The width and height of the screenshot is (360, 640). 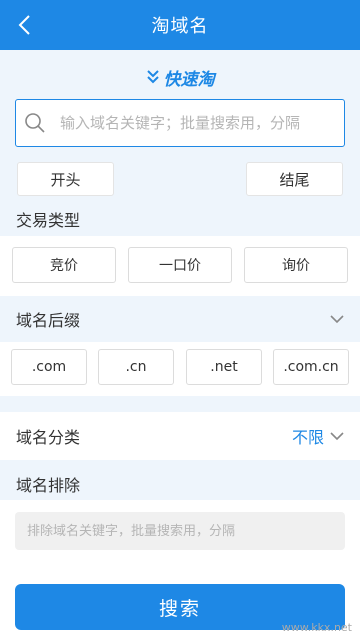 What do you see at coordinates (180, 531) in the screenshot?
I see `exclude-input` at bounding box center [180, 531].